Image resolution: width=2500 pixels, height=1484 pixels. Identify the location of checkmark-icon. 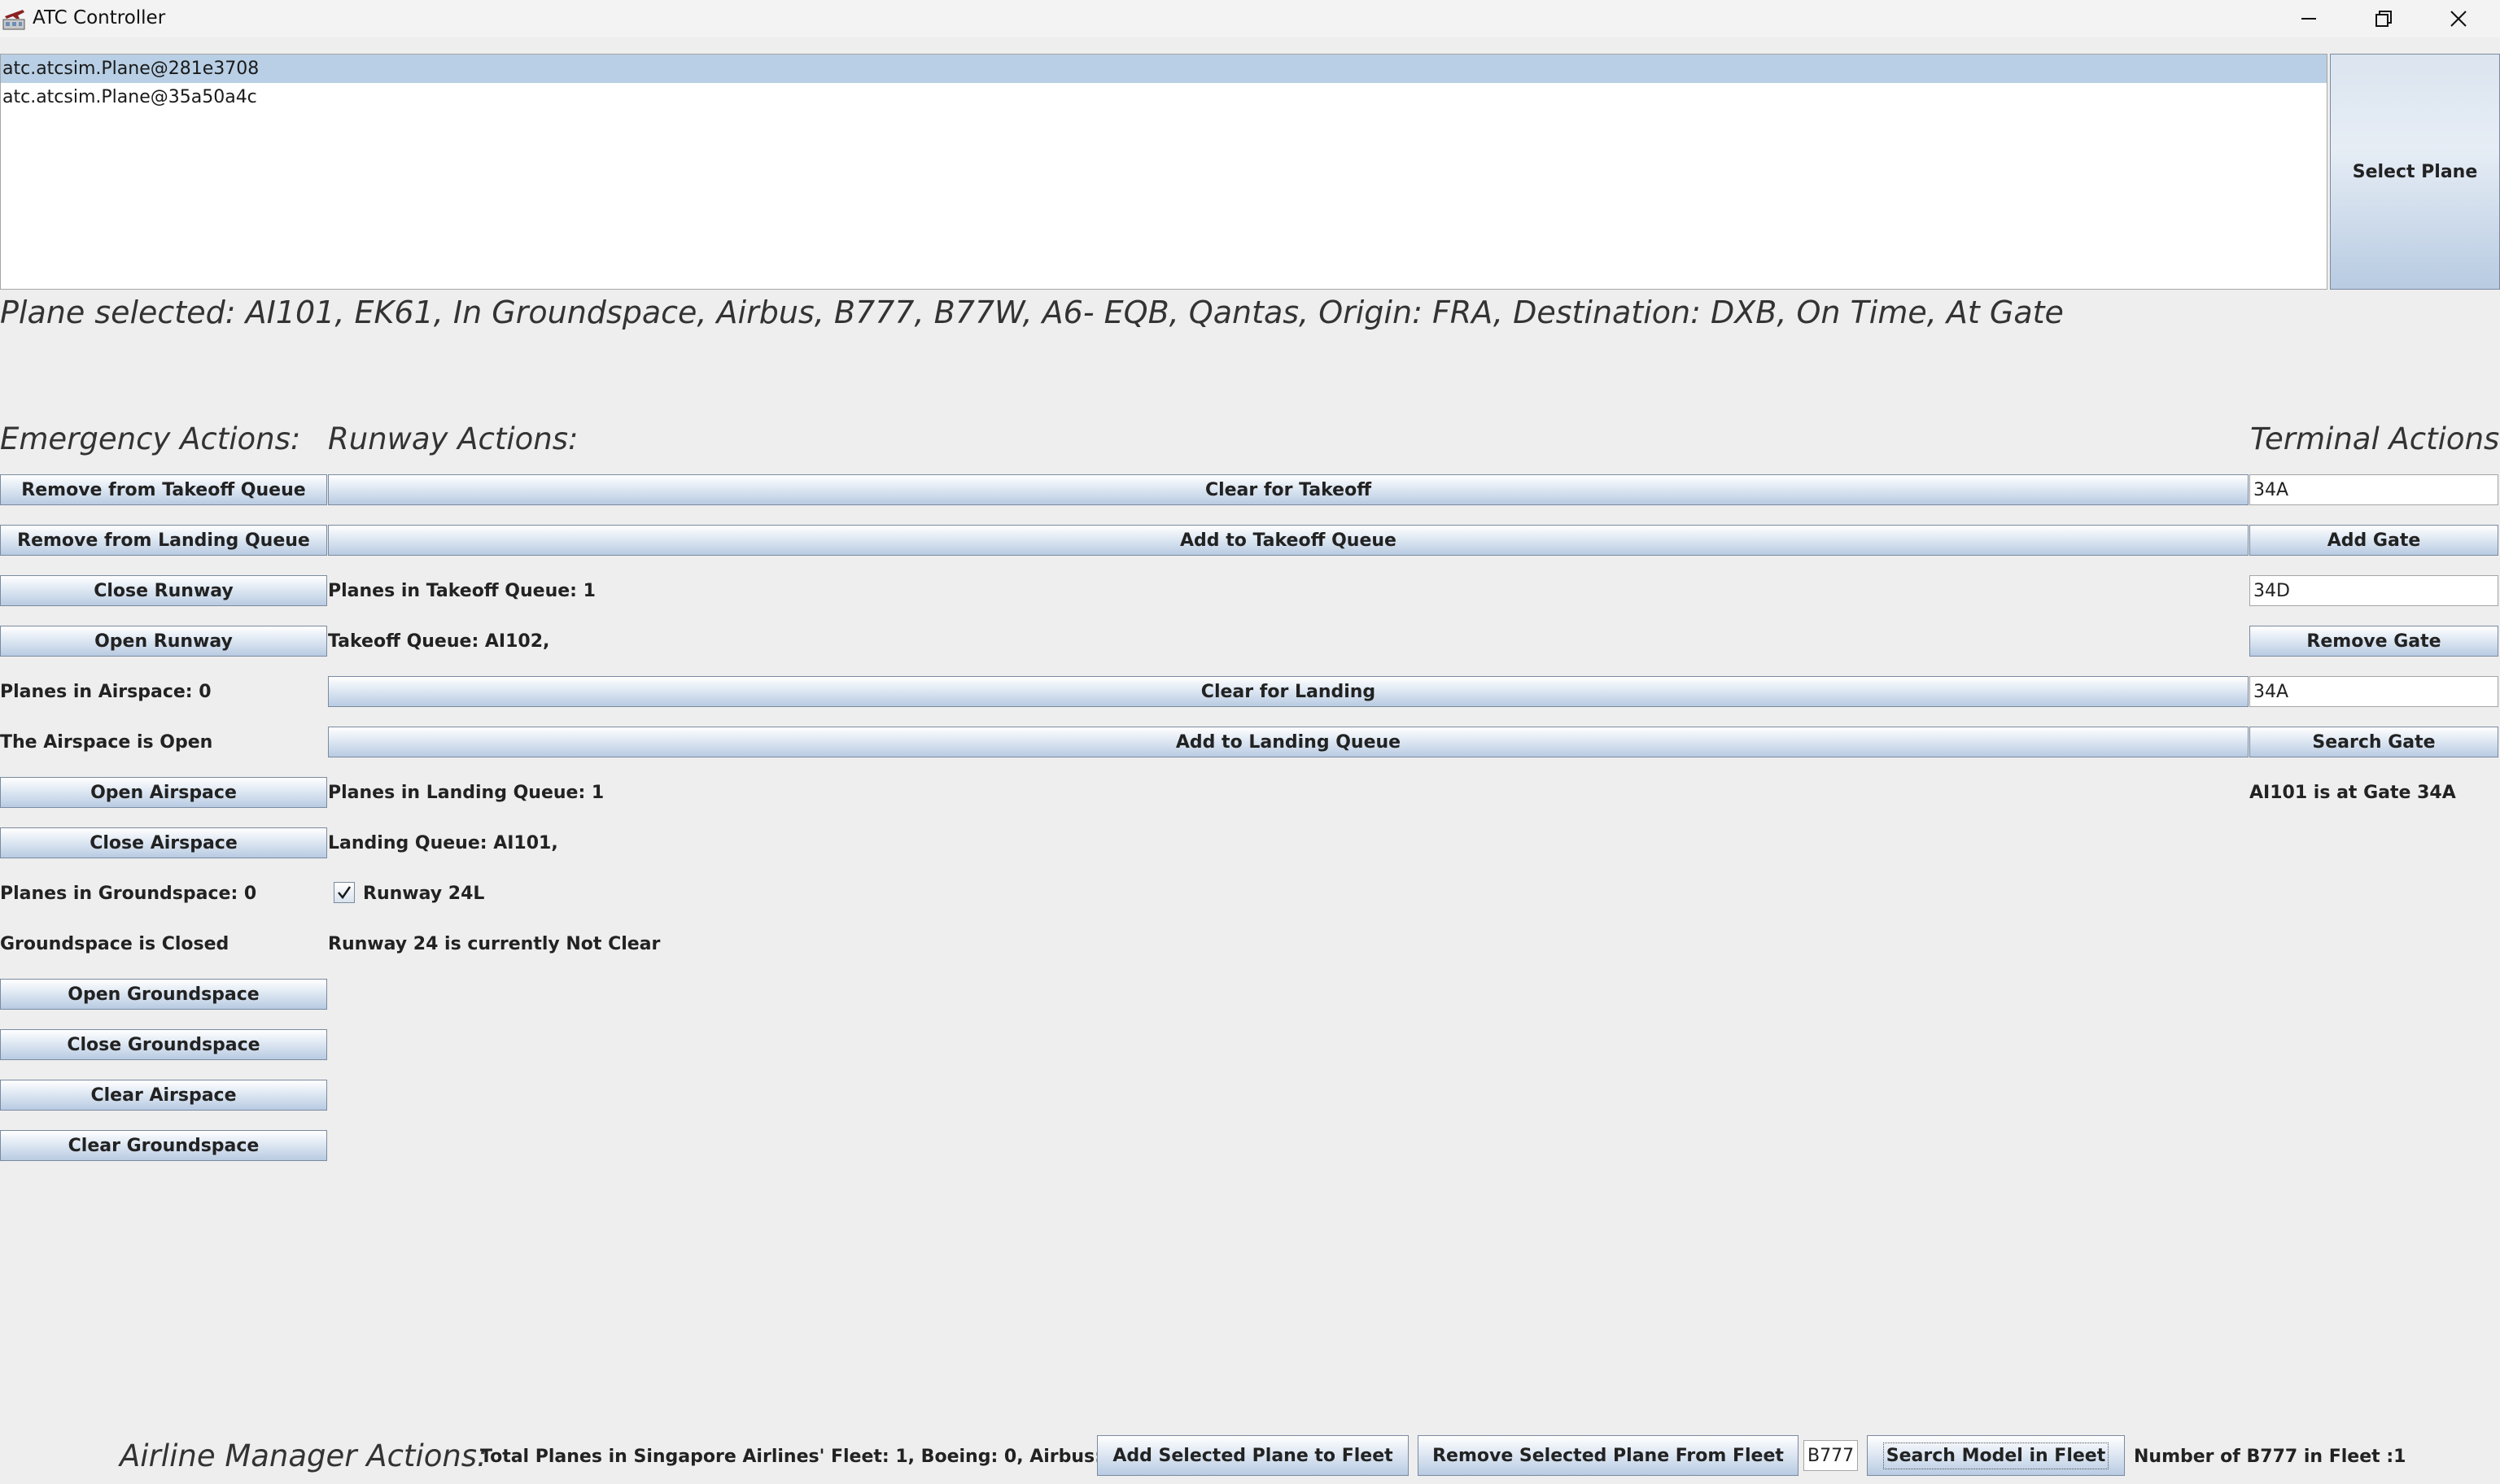
(345, 893).